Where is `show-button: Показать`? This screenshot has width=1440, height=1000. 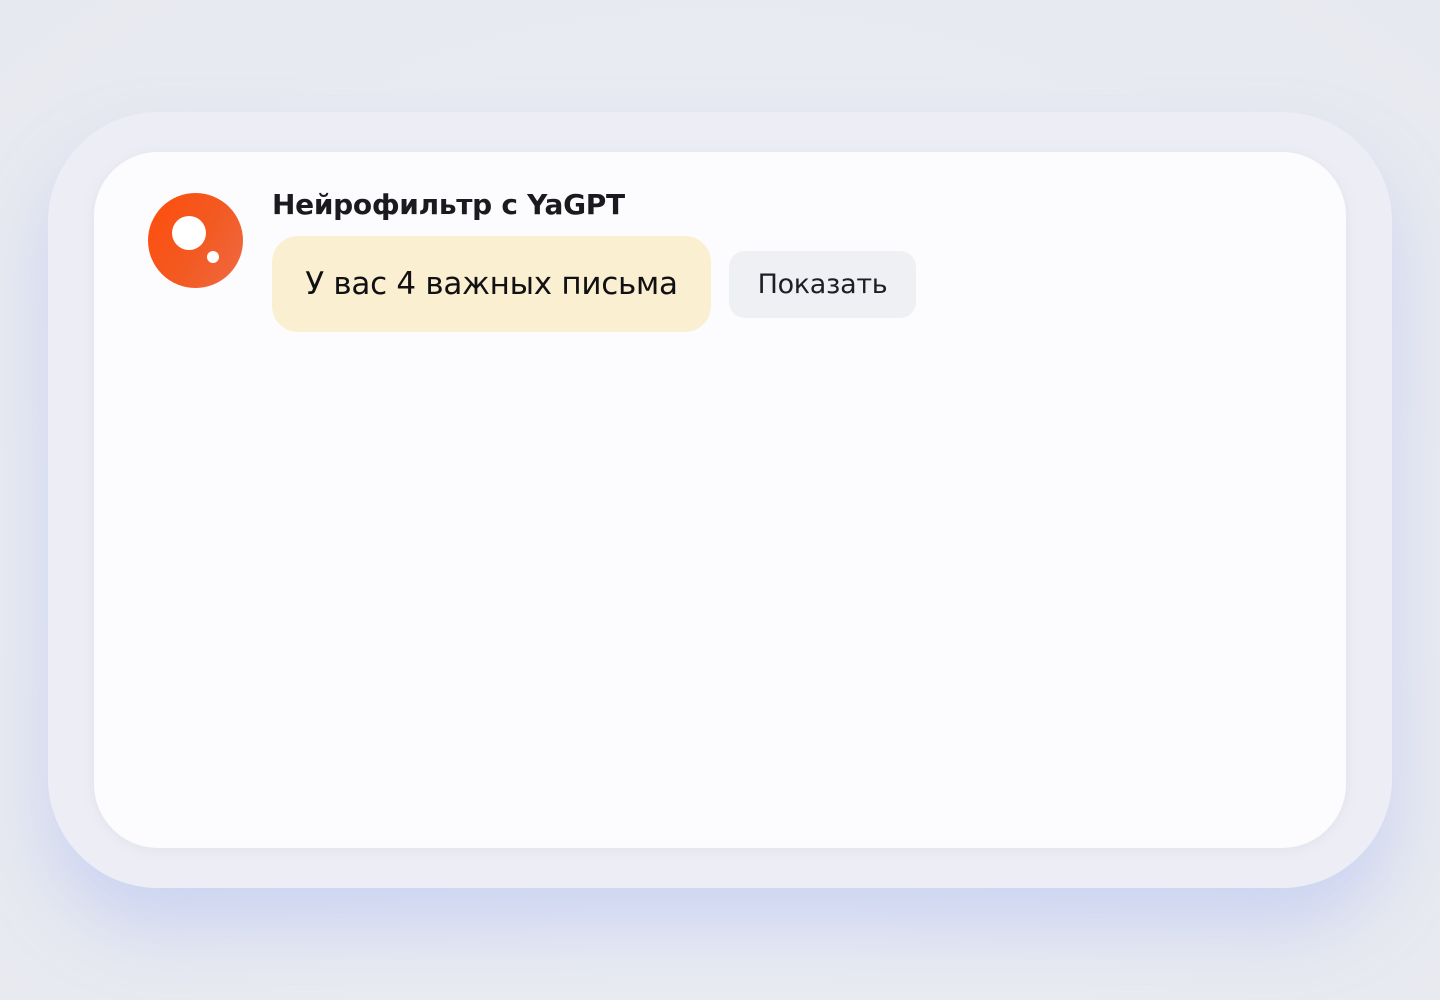 show-button: Показать is located at coordinates (822, 284).